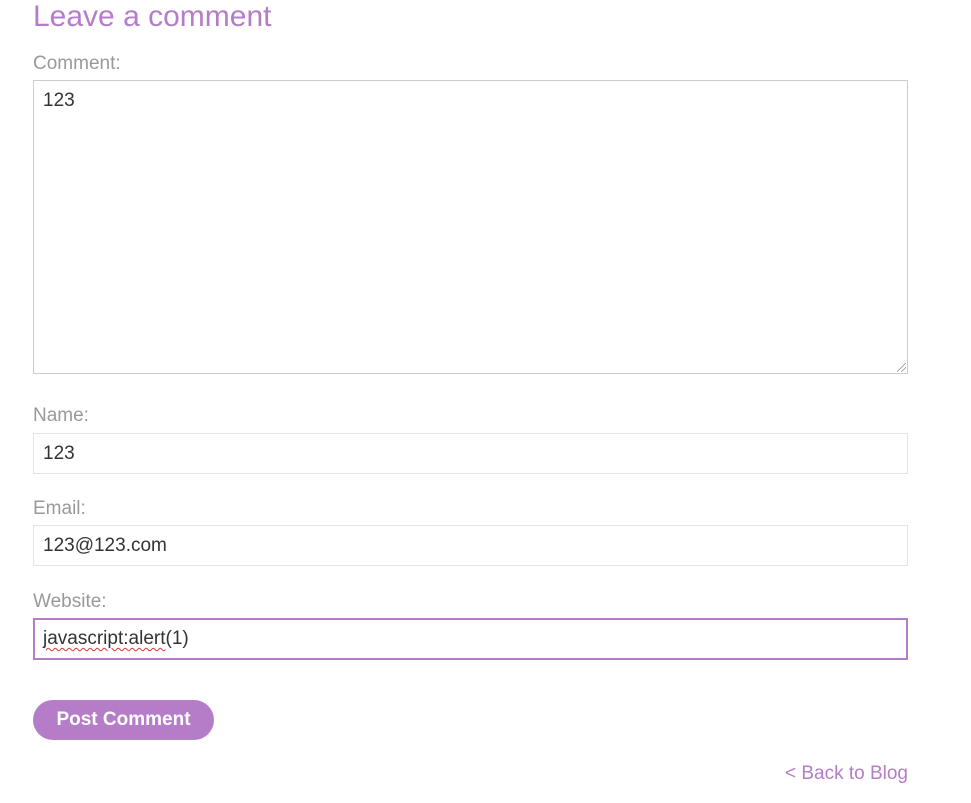 The height and width of the screenshot is (803, 971). I want to click on section-title: Leave a comment, so click(152, 16).